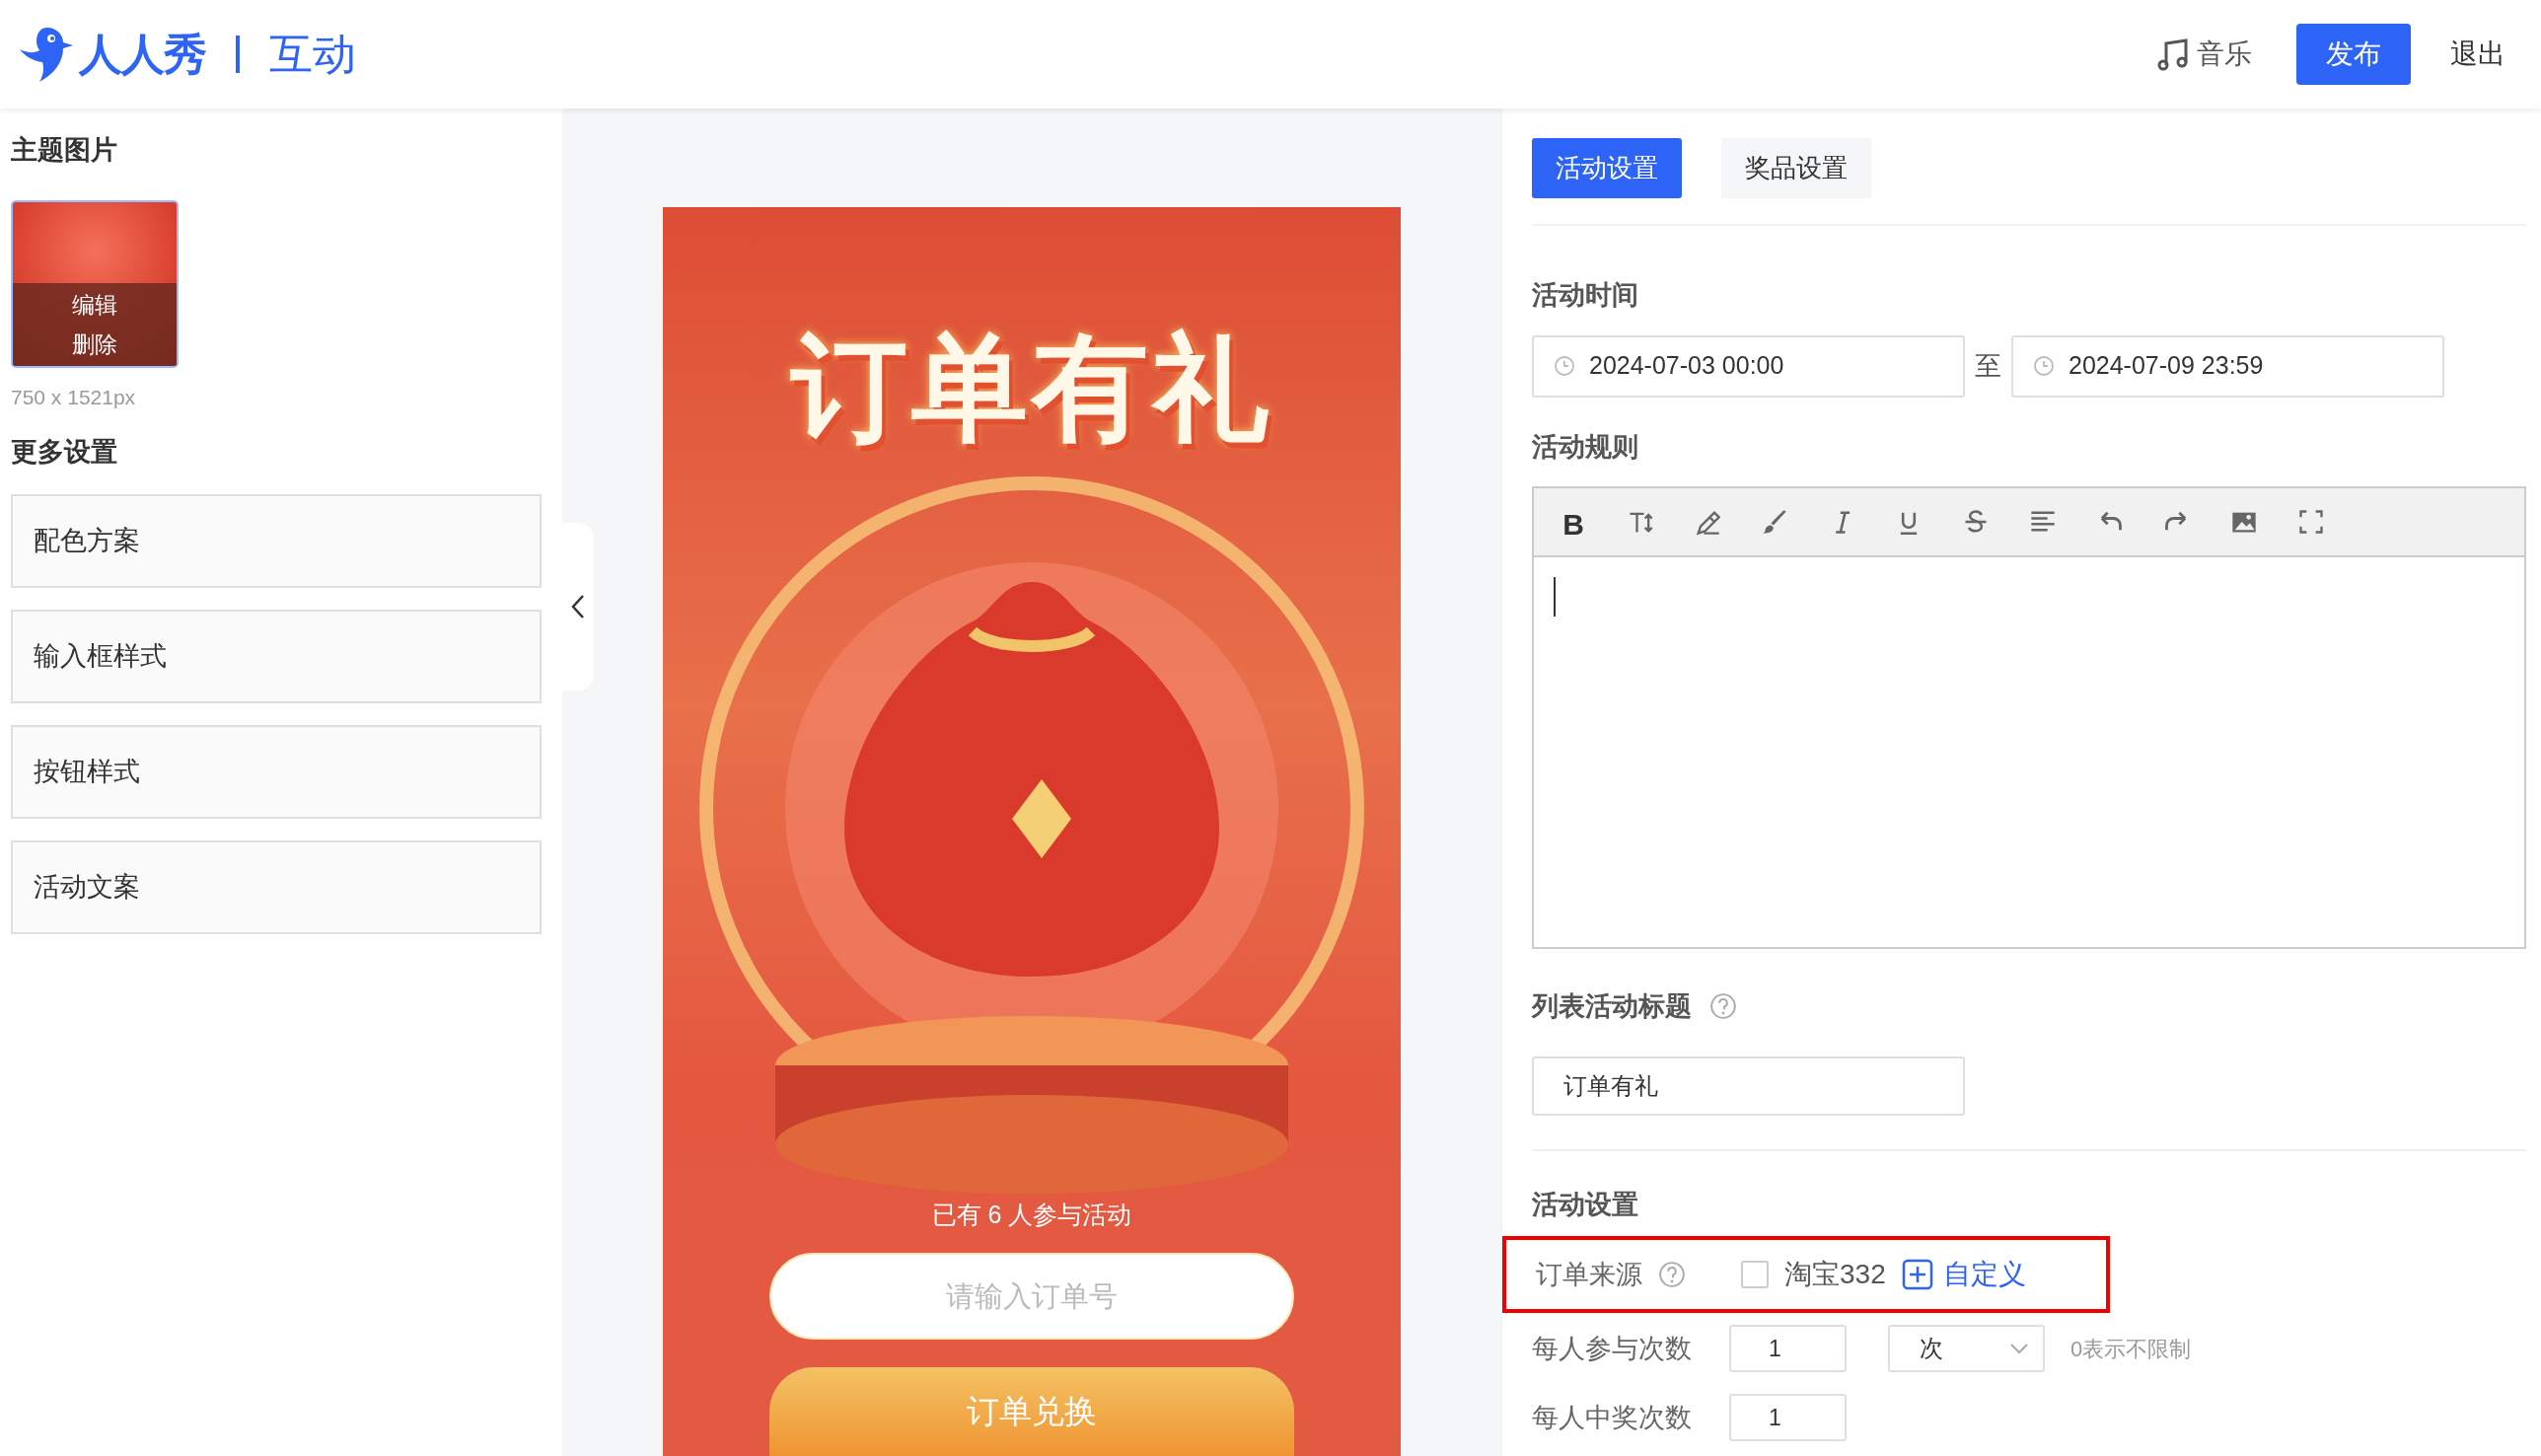  Describe the element at coordinates (2131, 1349) in the screenshot. I see `hint-text: 0表示不限制` at that location.